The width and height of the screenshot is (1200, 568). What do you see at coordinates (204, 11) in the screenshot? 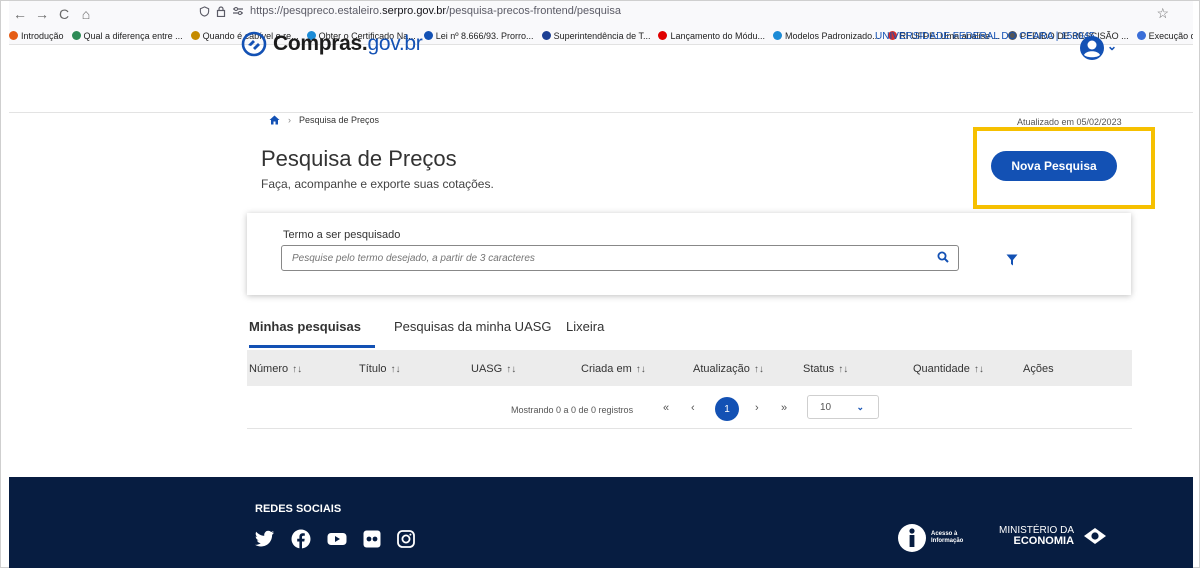
I see `shield-icon` at bounding box center [204, 11].